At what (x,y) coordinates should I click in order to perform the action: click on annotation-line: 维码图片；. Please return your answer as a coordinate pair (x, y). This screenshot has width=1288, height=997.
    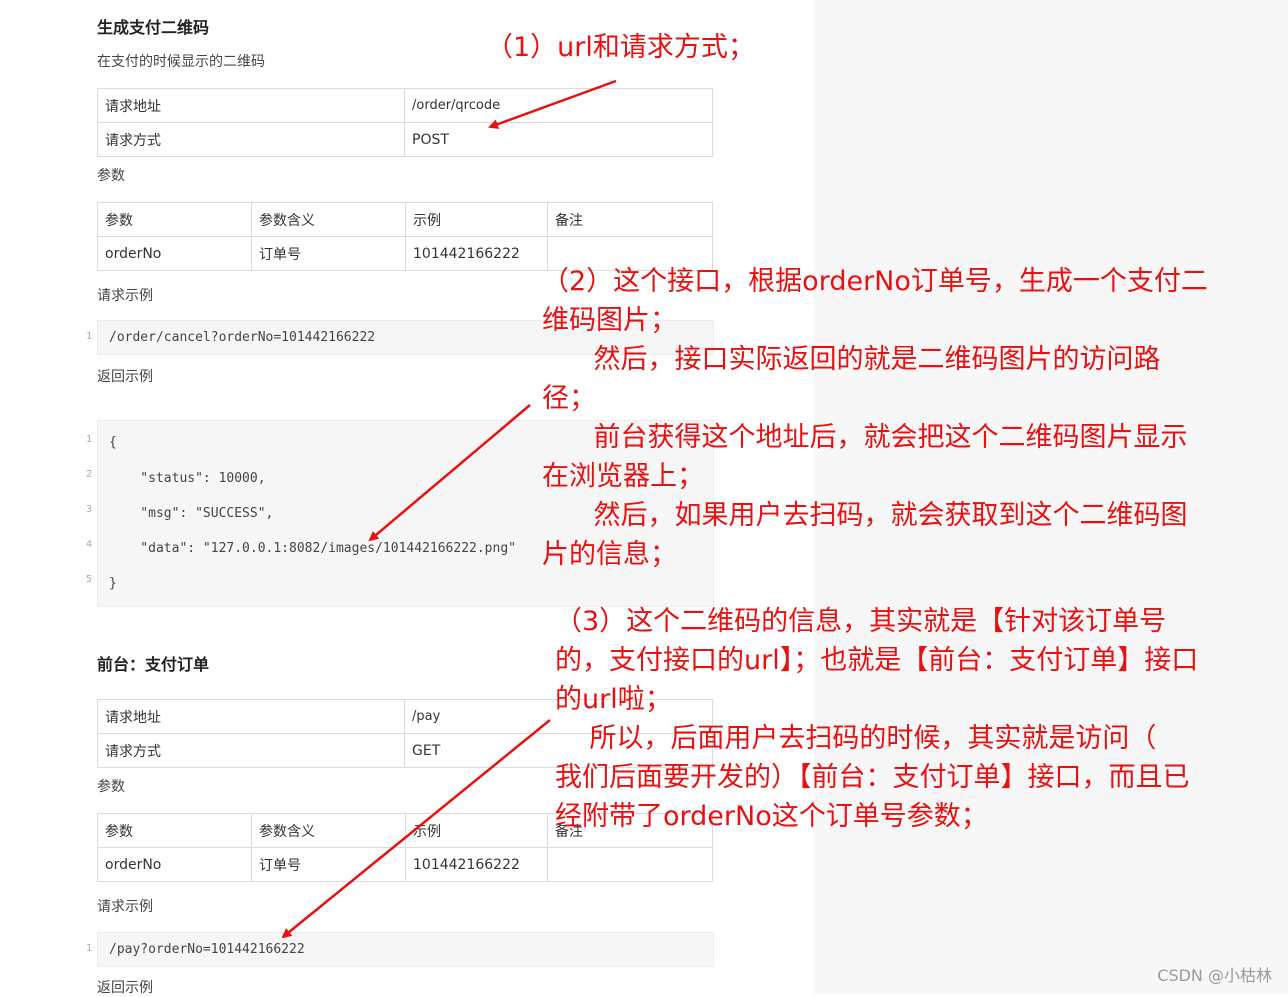
    Looking at the image, I should click on (609, 320).